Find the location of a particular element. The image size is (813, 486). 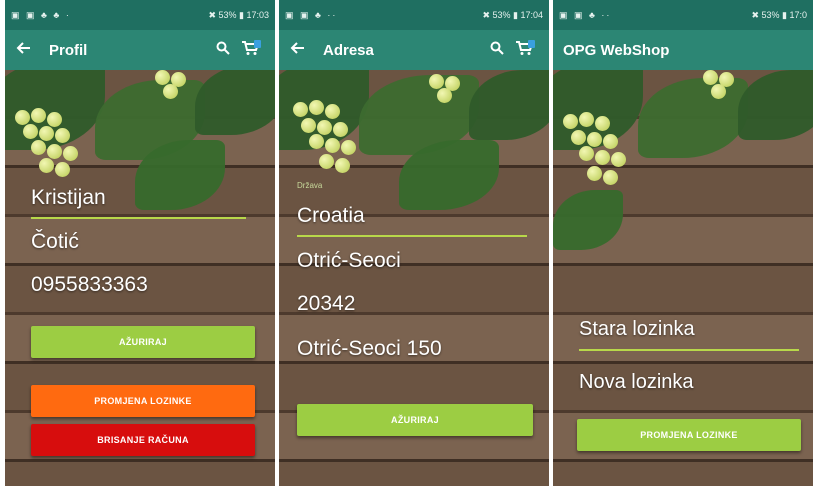

page-title: Adresa is located at coordinates (348, 50).